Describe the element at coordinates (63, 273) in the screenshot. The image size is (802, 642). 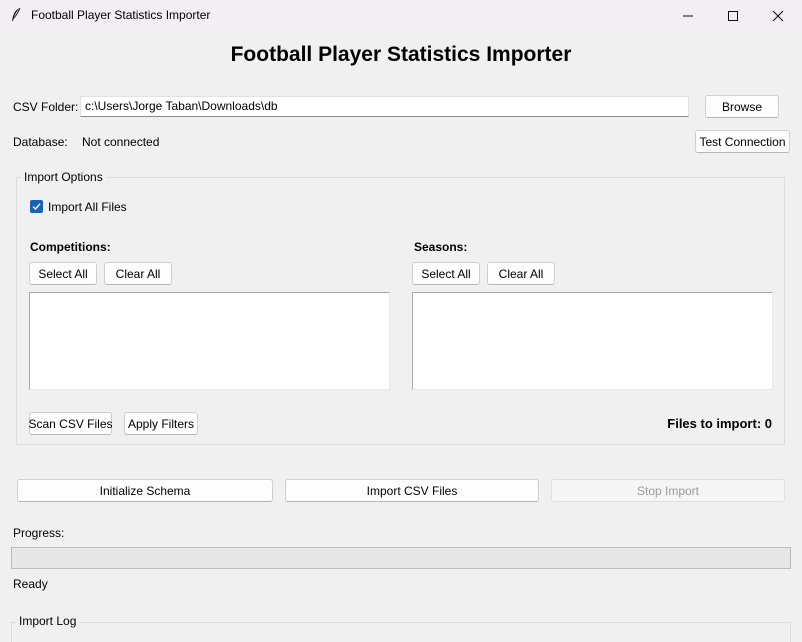
I see `competitions-select-all-button: Select All` at that location.